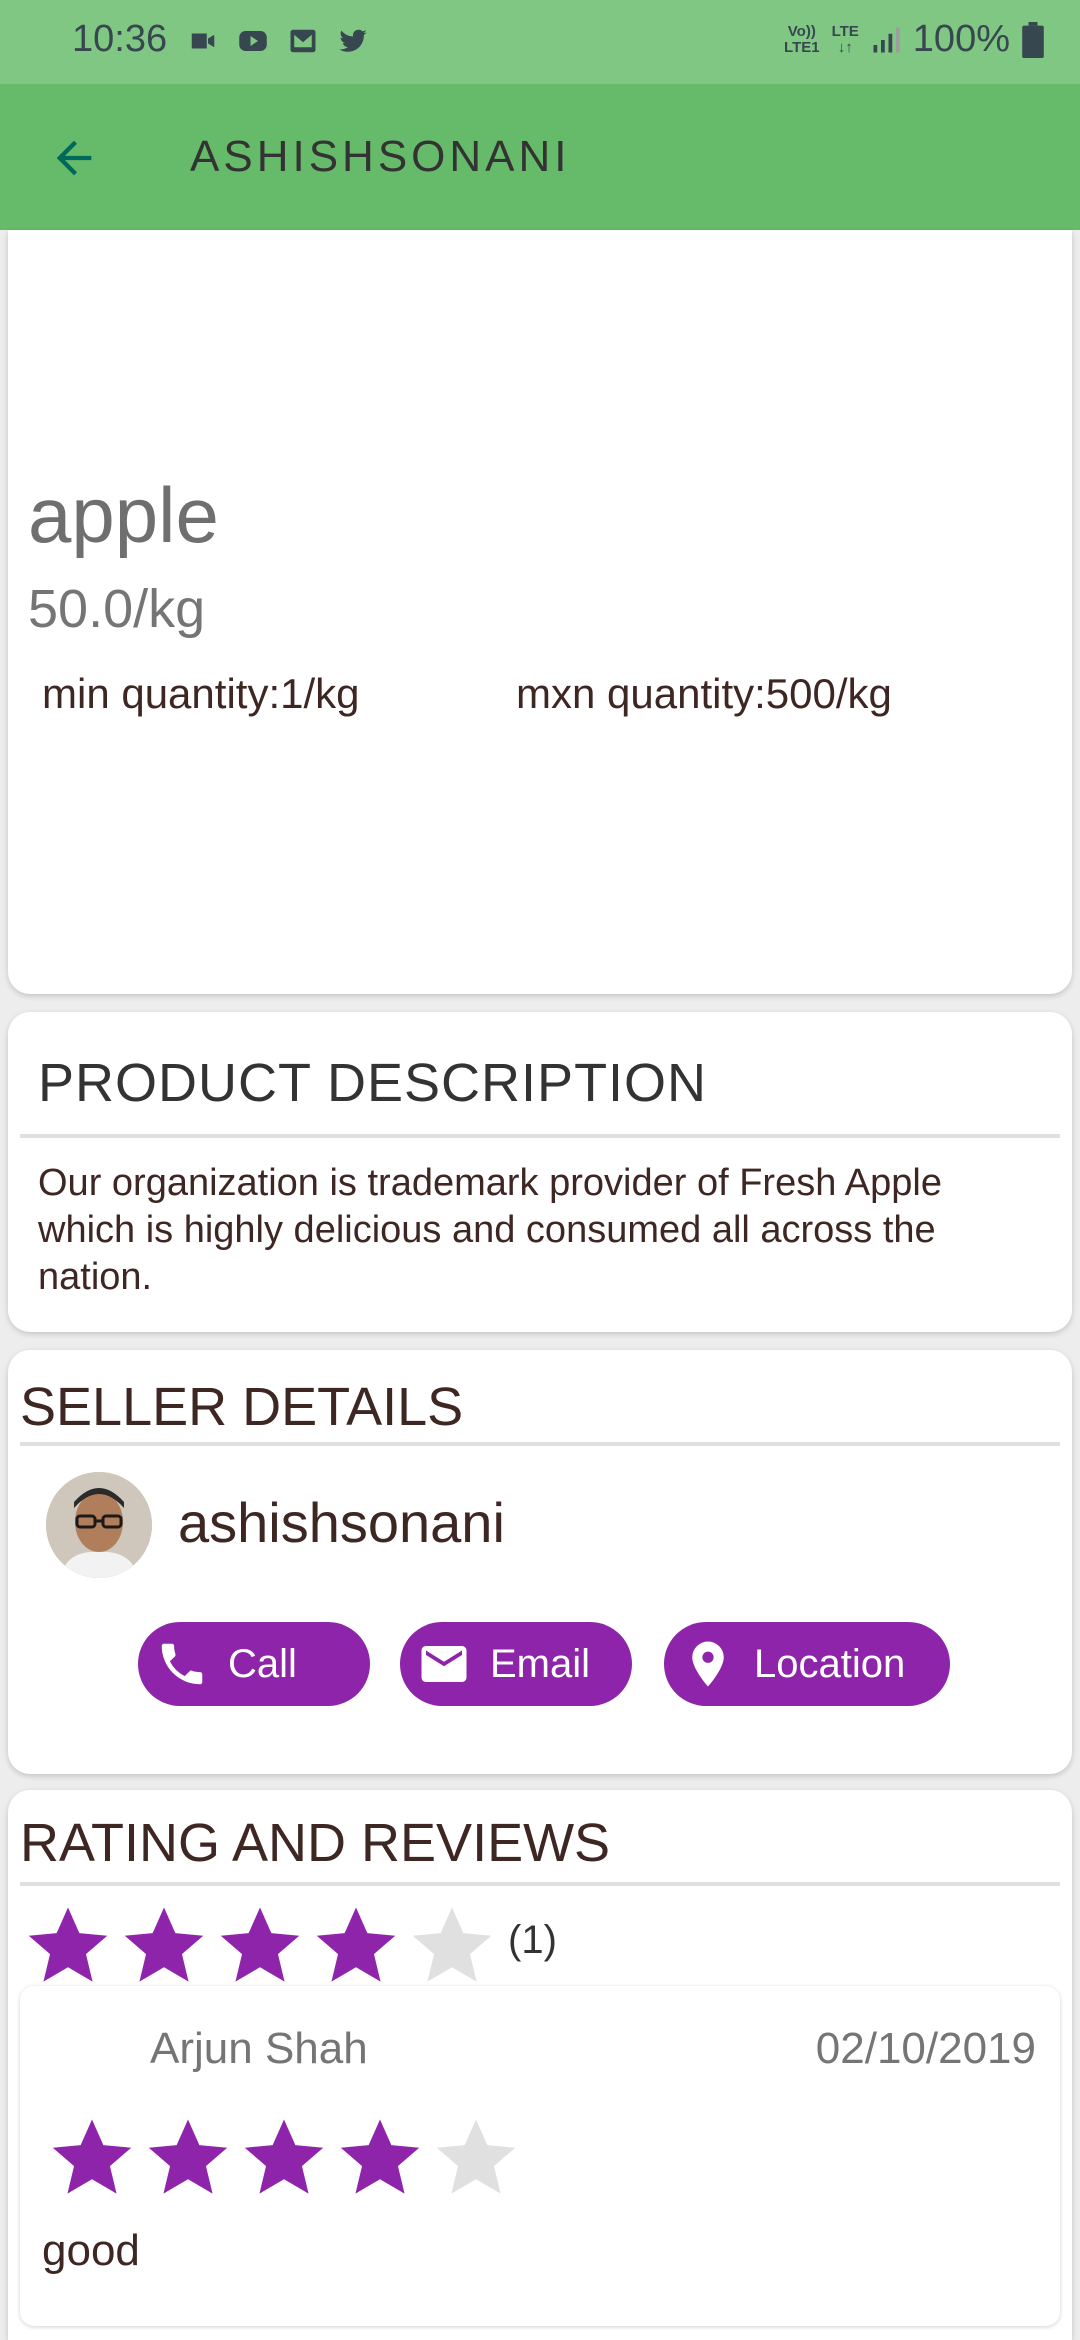 The width and height of the screenshot is (1080, 2340). I want to click on page-title: ASHISHSONANI, so click(380, 156).